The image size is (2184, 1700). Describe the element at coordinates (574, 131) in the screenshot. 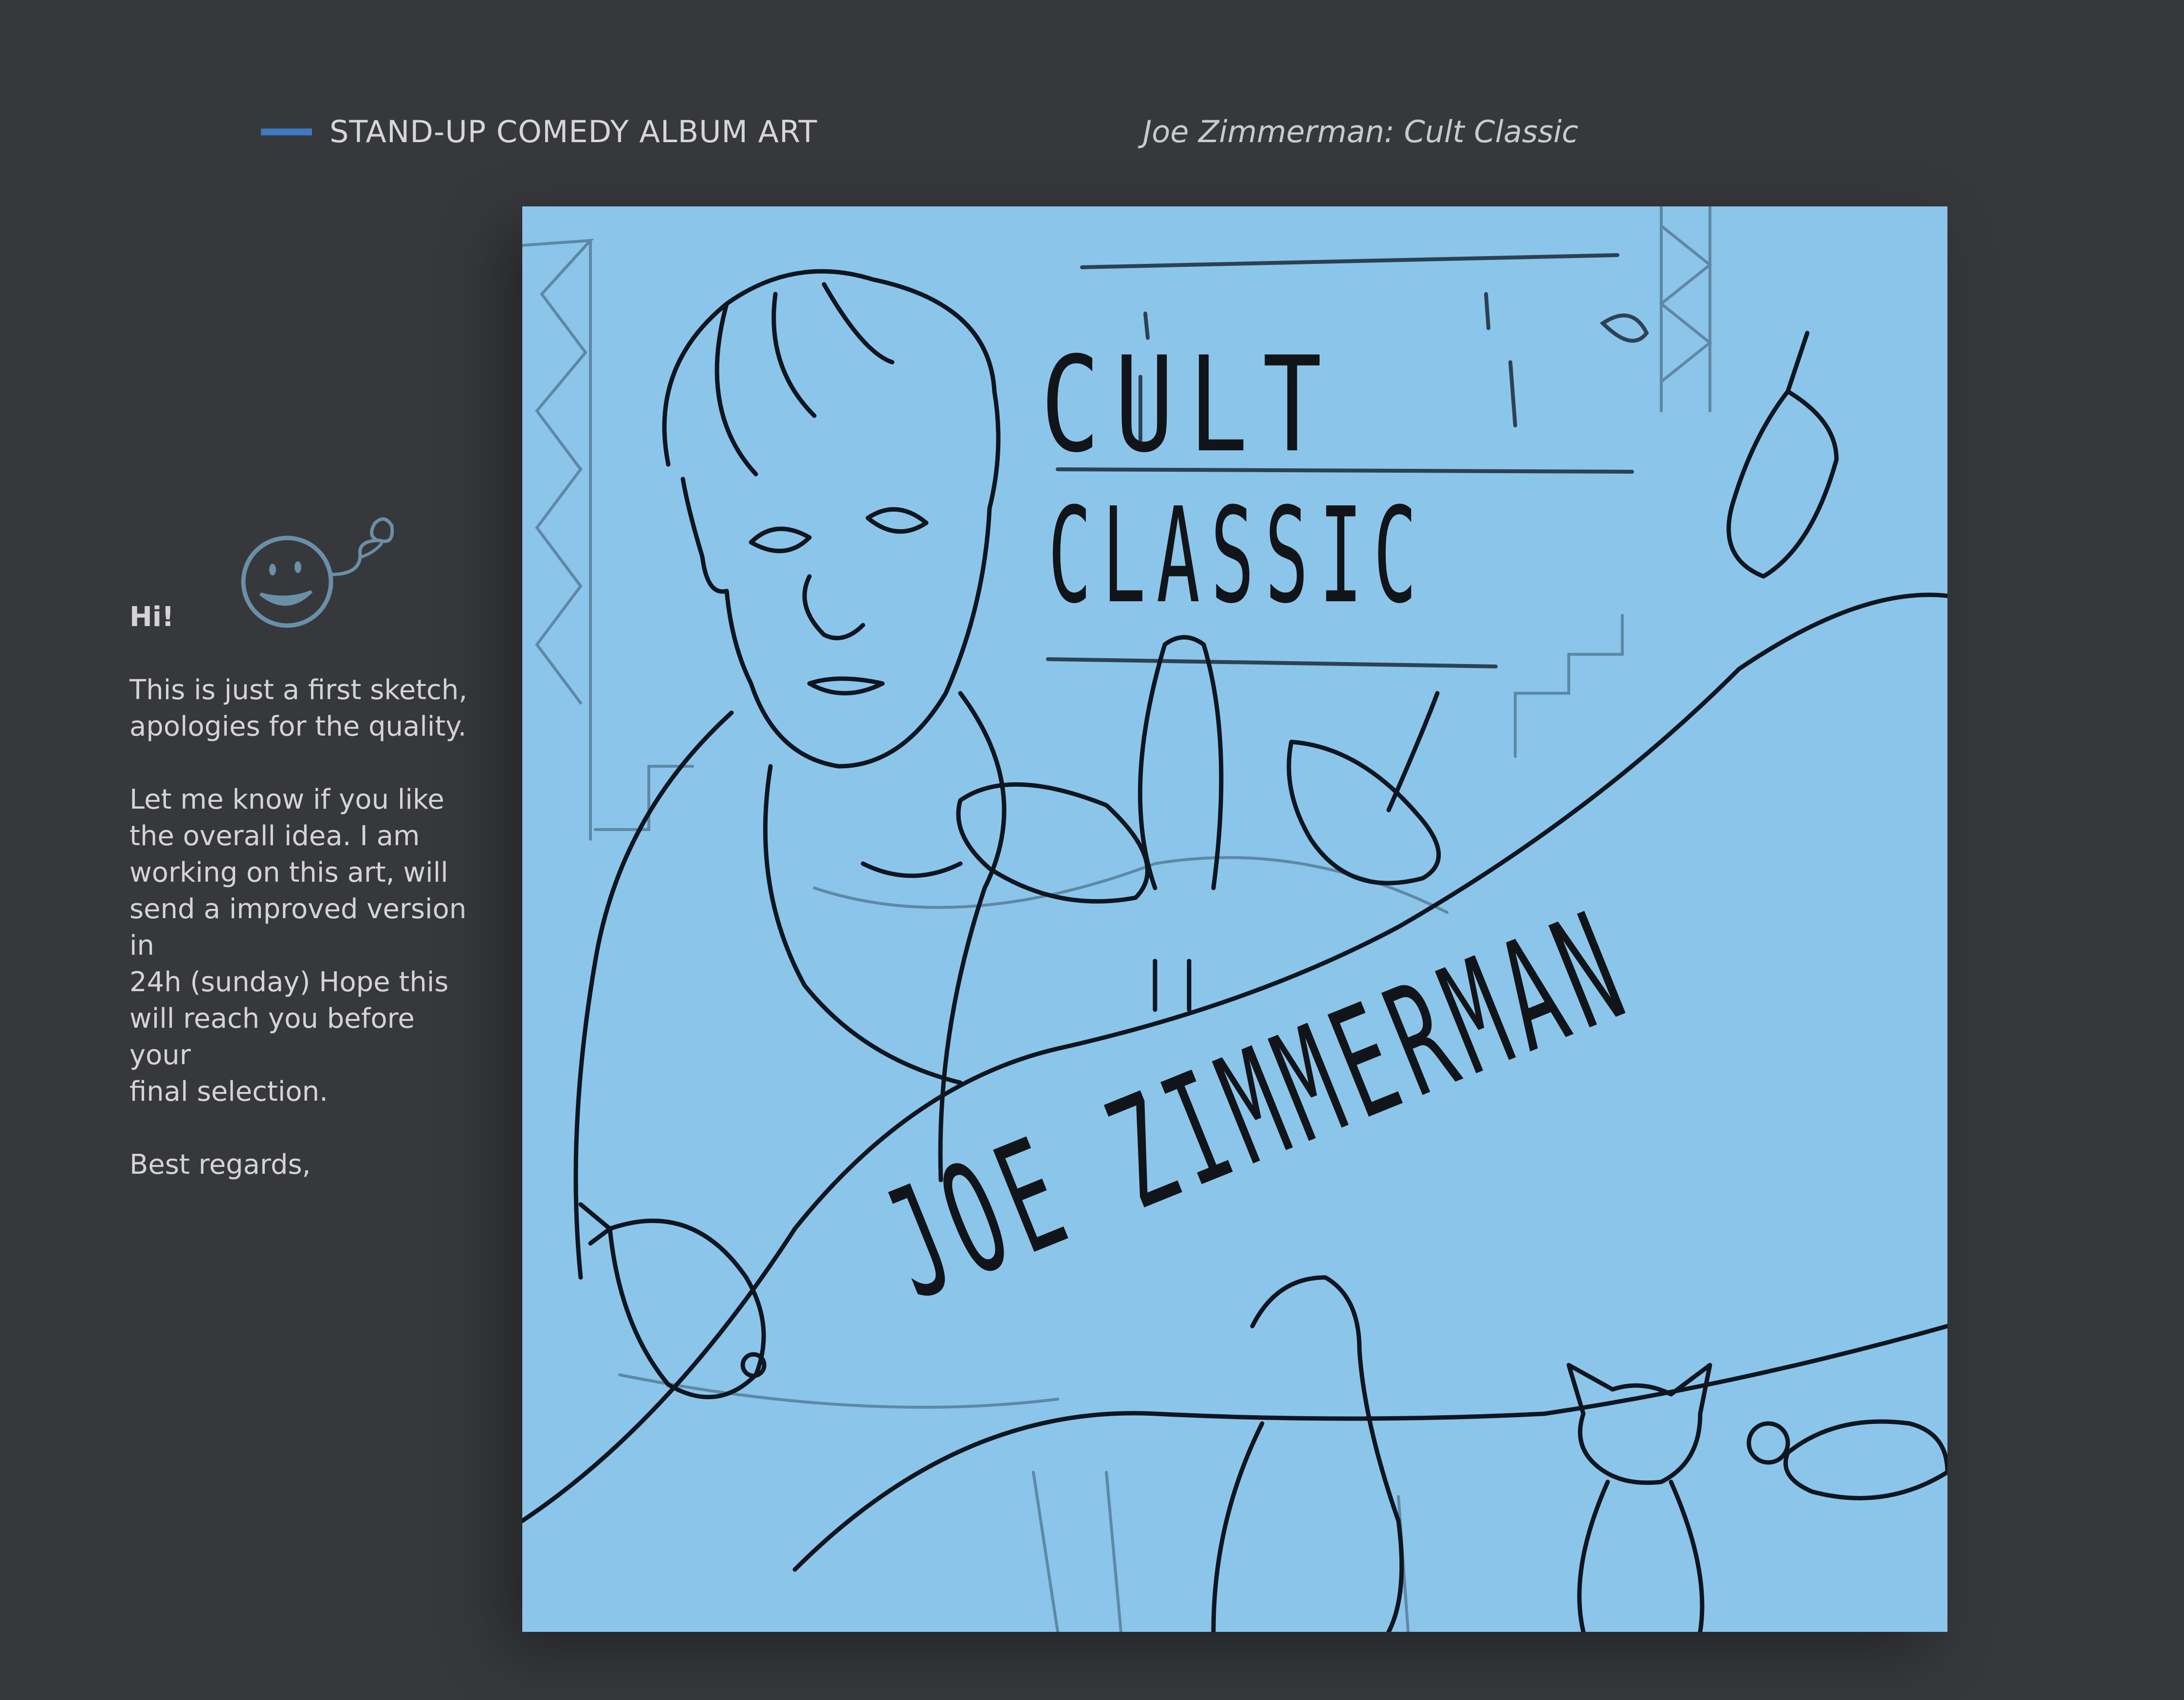

I see `category-label: STAND-UP COMEDY ALBUM ART` at that location.